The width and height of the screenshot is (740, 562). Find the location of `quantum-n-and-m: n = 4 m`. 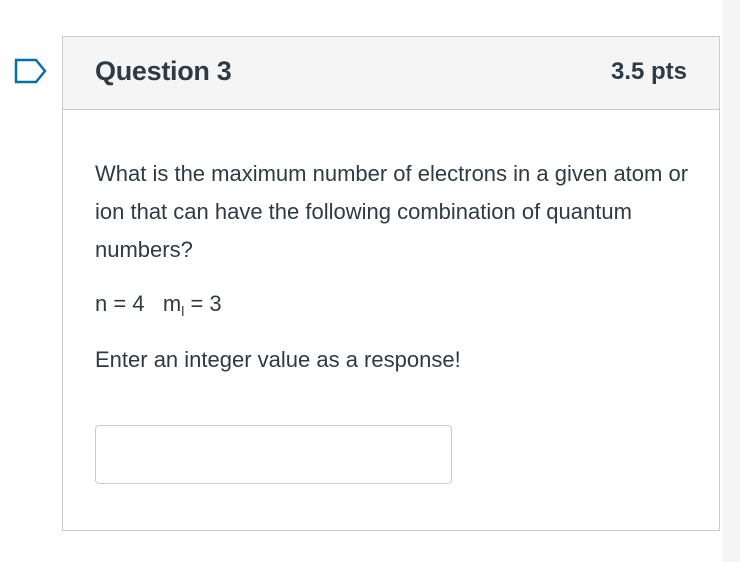

quantum-n-and-m: n = 4 m is located at coordinates (138, 303).